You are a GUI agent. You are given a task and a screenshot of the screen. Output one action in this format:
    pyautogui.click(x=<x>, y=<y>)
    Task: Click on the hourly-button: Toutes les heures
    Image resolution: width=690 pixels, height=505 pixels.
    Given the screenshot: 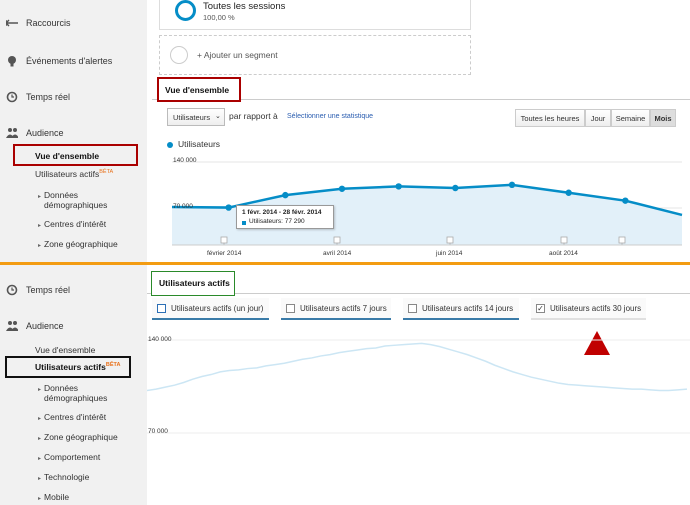 What is the action you would take?
    pyautogui.click(x=550, y=118)
    